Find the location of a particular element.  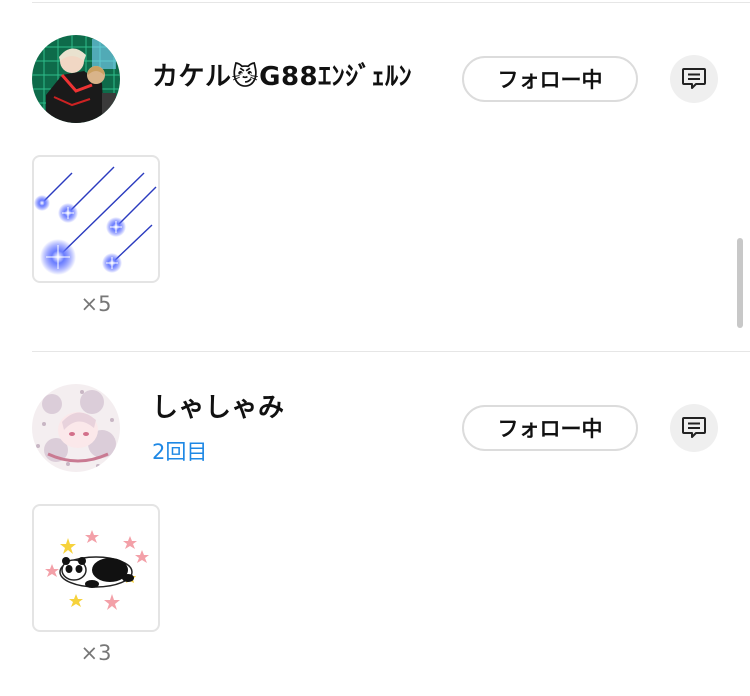

username-text: カケル is located at coordinates (192, 77).